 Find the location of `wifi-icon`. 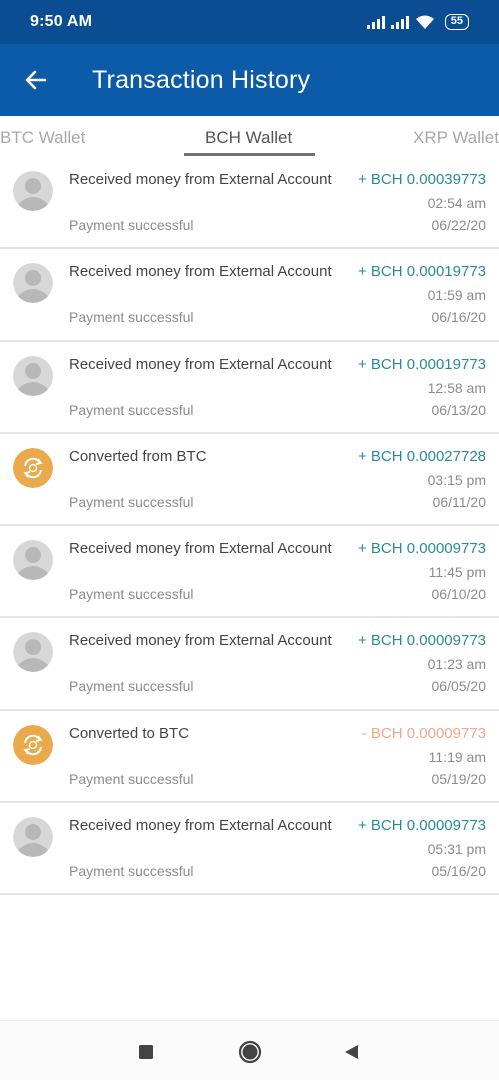

wifi-icon is located at coordinates (424, 22).